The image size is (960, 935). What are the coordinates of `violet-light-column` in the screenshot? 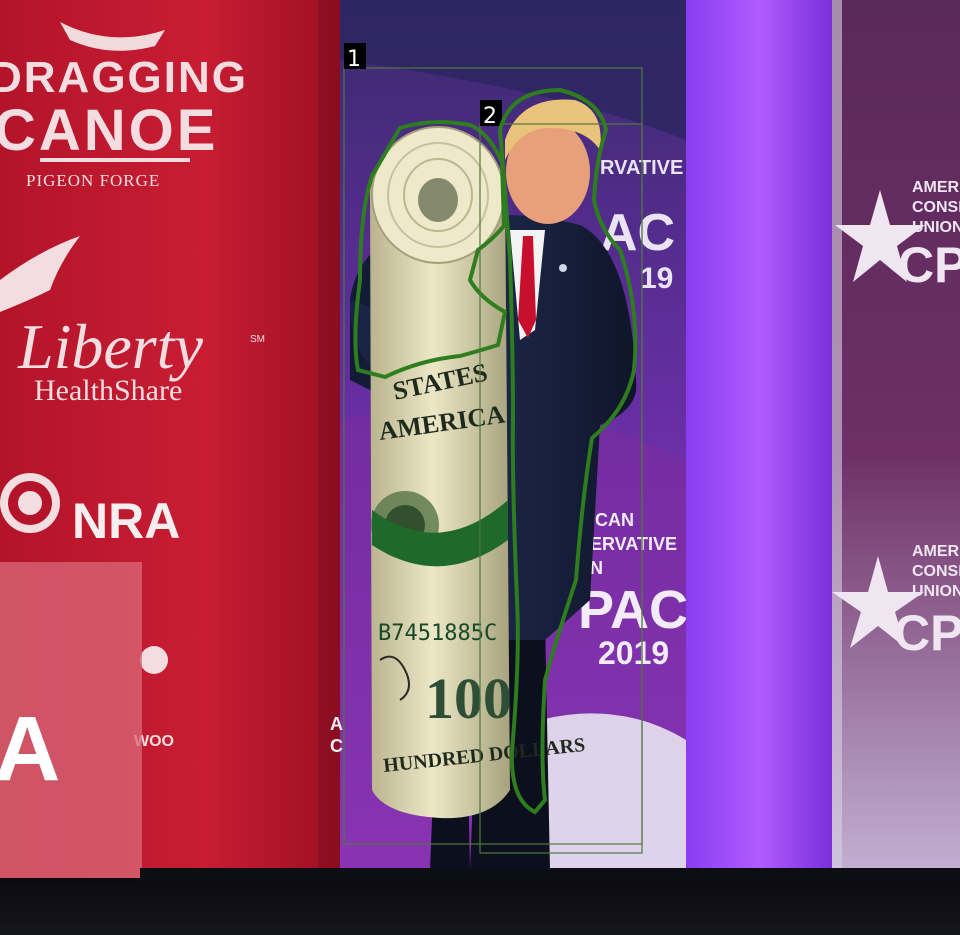 It's located at (759, 450).